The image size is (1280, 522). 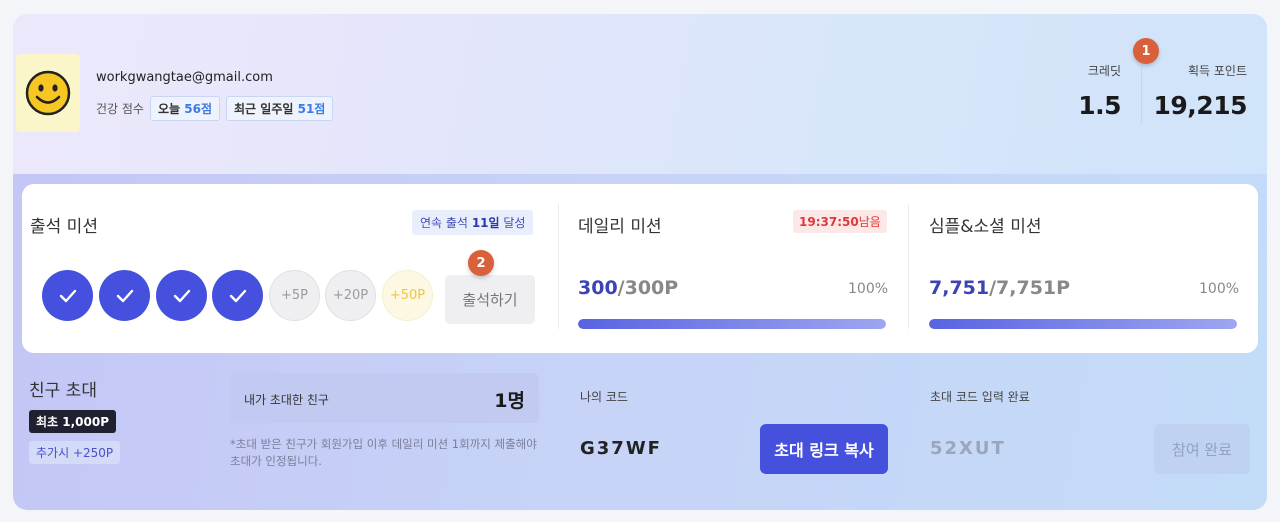 I want to click on smiley-face-icon, so click(x=48, y=93).